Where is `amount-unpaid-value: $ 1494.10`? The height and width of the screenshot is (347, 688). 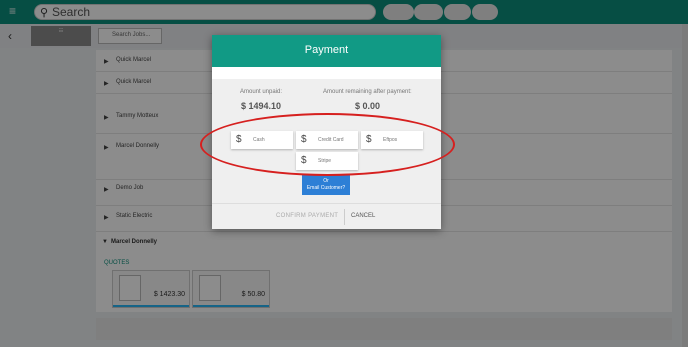
amount-unpaid-value: $ 1494.10 is located at coordinates (261, 106).